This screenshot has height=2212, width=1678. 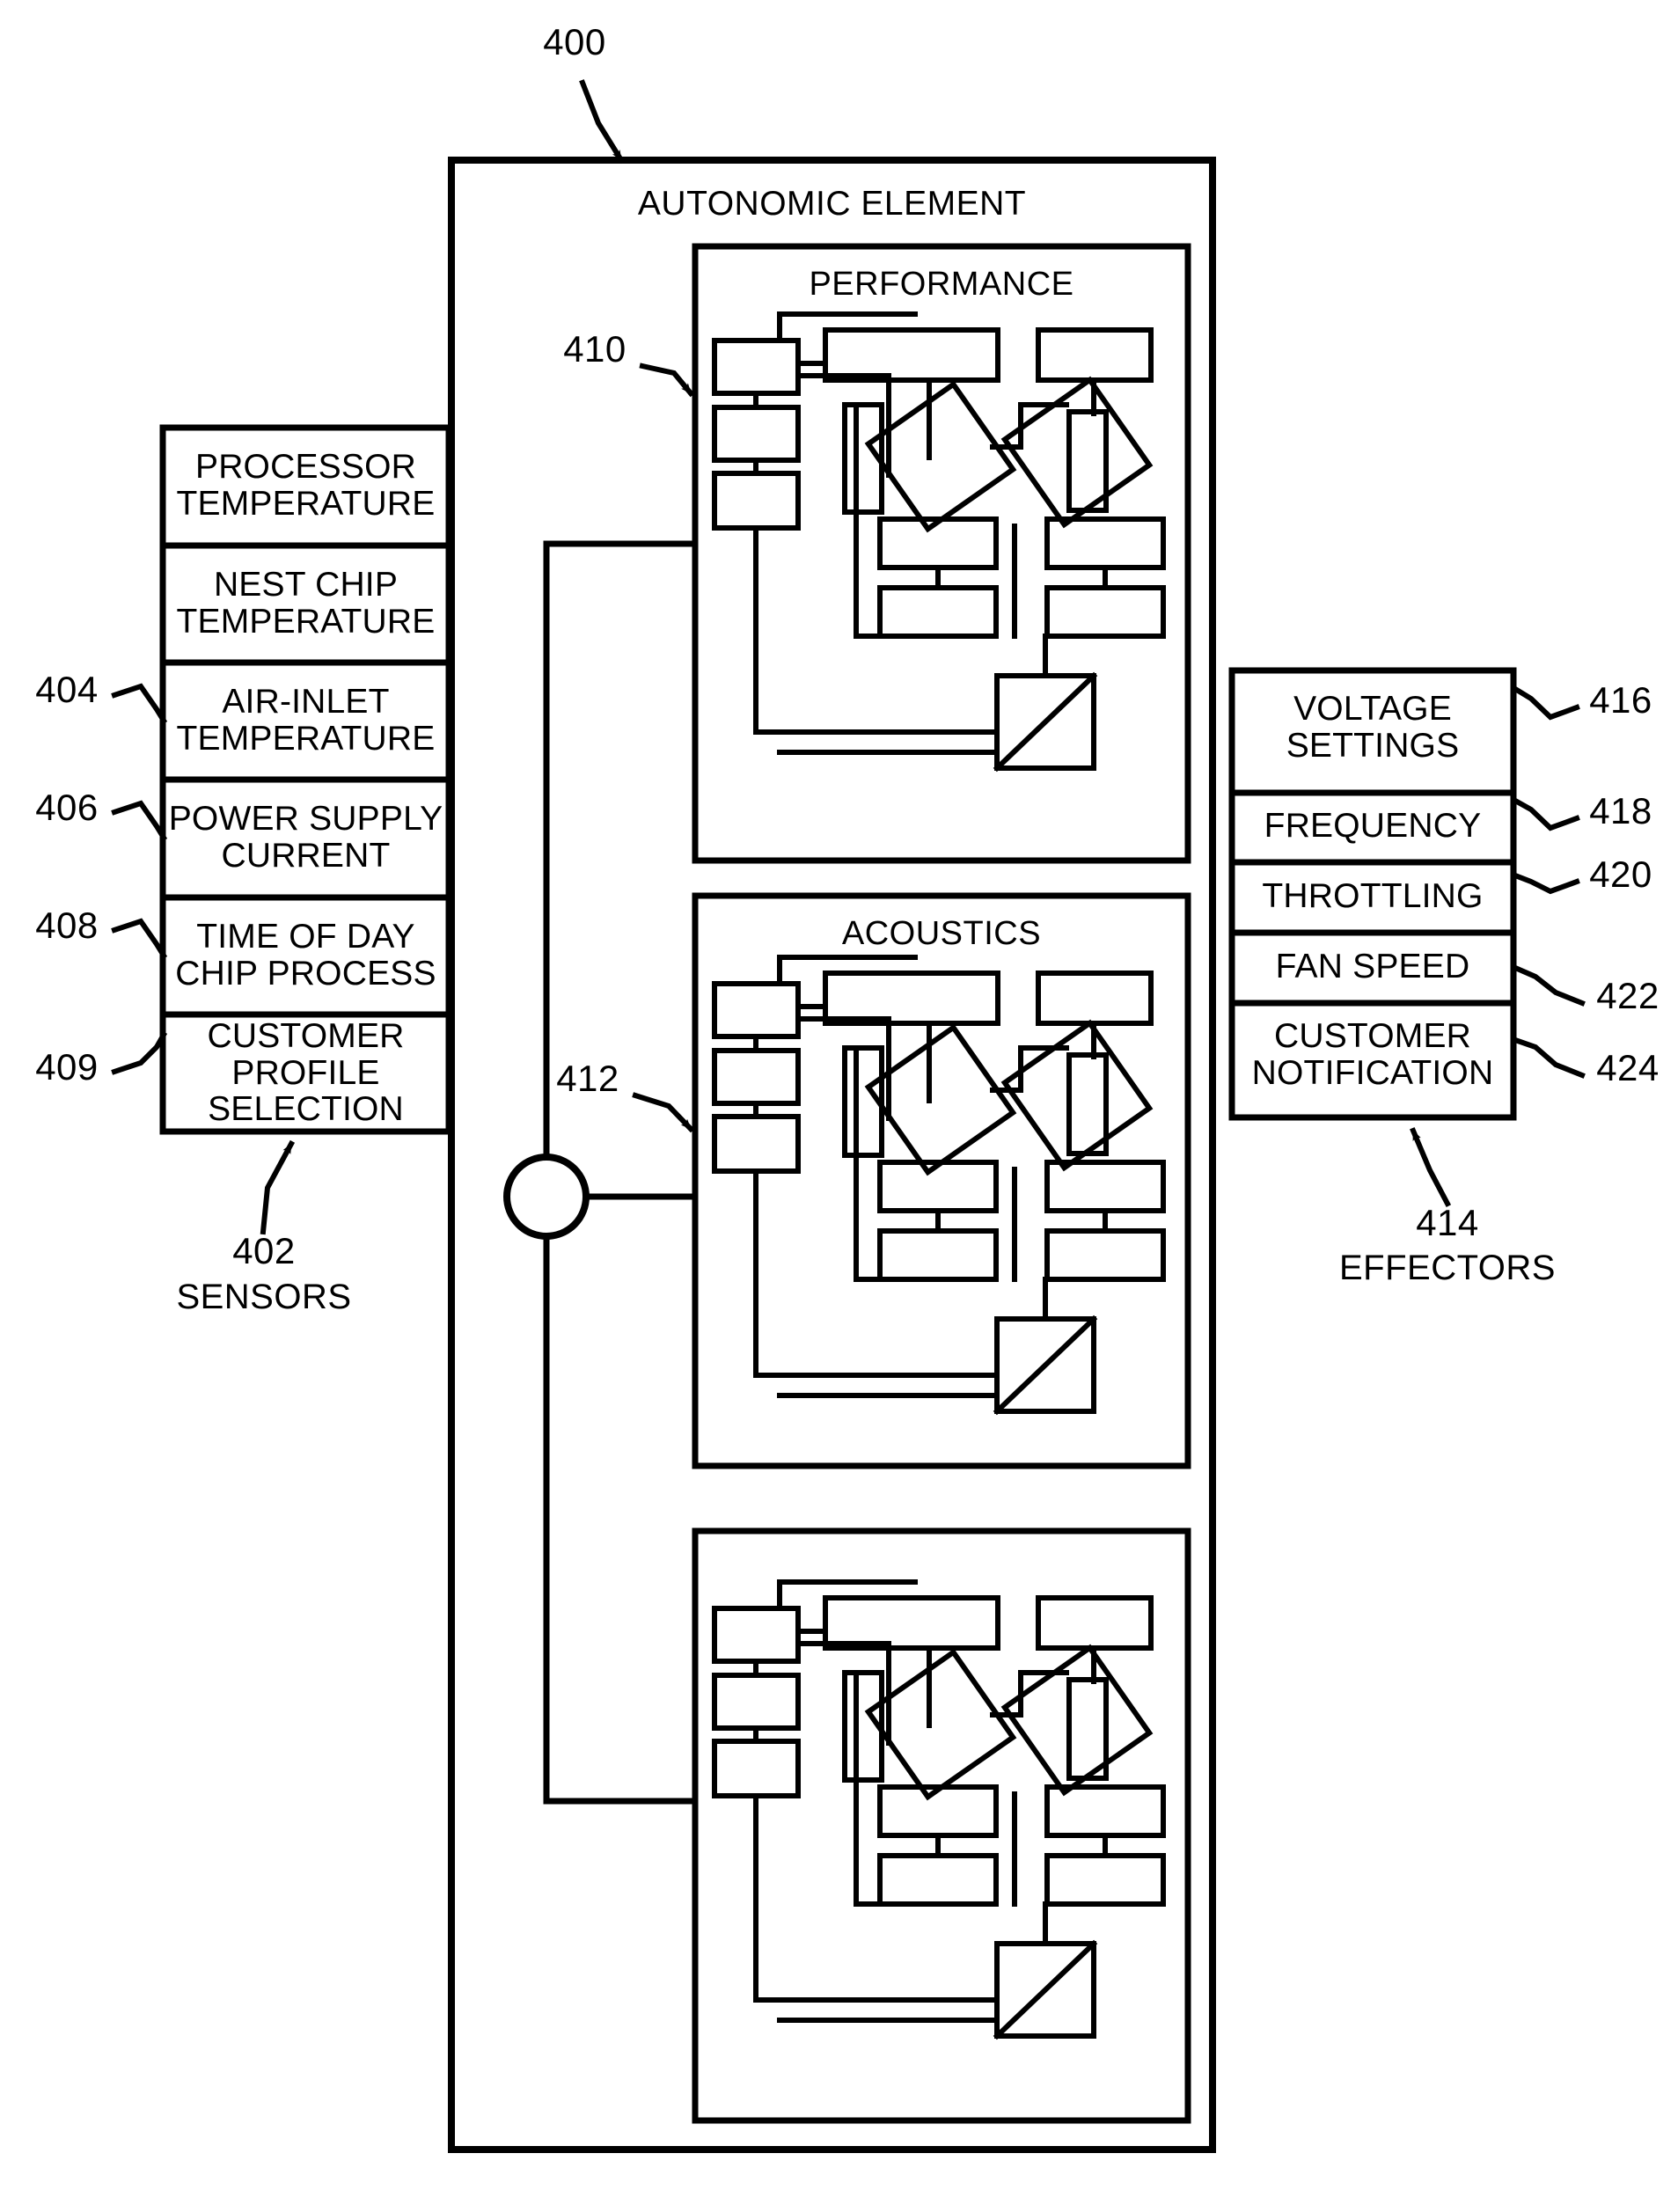 What do you see at coordinates (832, 204) in the screenshot?
I see `autonomic-element-title: AUTONOMIC ELEMENT` at bounding box center [832, 204].